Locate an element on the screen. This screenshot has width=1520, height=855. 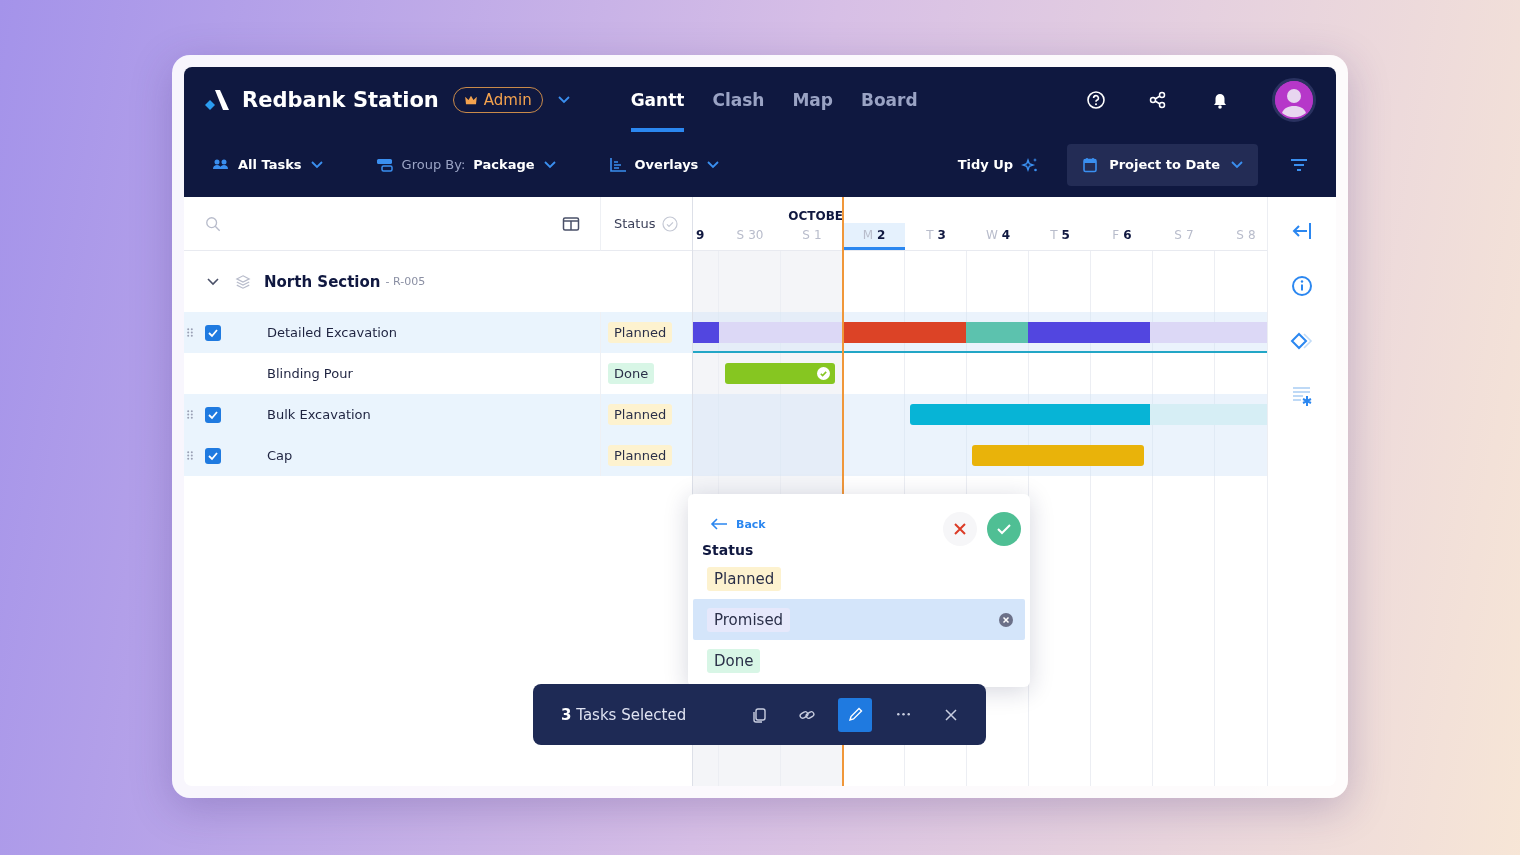
day-label: S 30 is located at coordinates (750, 235).